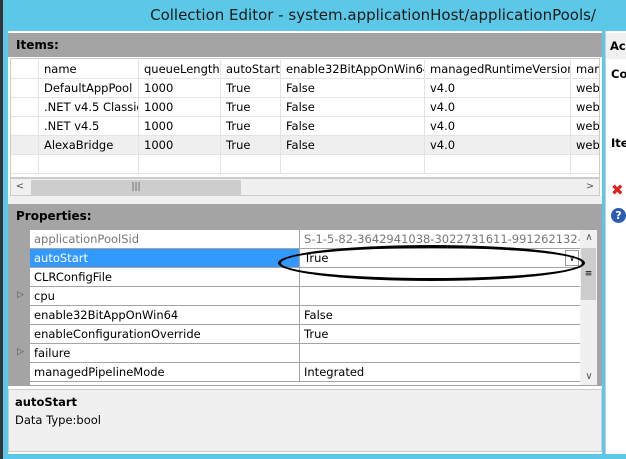 The width and height of the screenshot is (626, 459). Describe the element at coordinates (305, 45) in the screenshot. I see `items-header: Items:` at that location.